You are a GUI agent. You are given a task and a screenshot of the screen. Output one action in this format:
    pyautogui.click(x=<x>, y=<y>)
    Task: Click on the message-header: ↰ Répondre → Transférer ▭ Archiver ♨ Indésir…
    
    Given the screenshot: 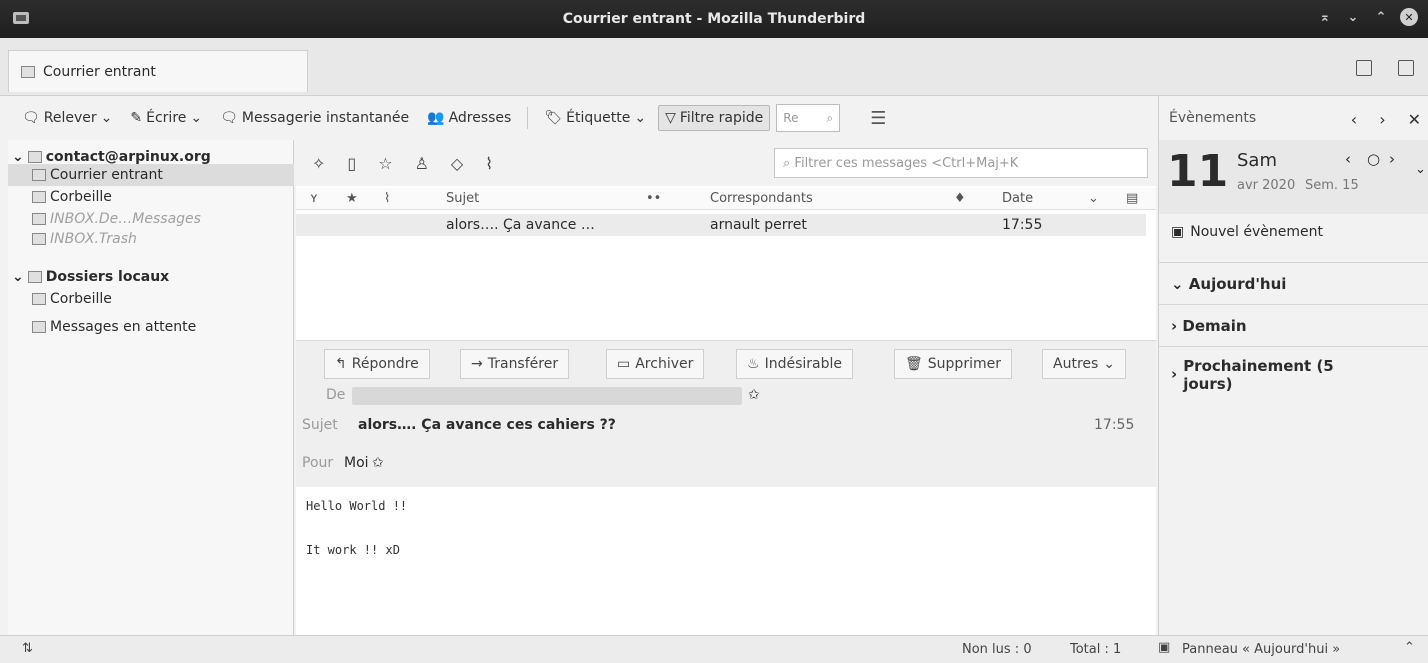 What is the action you would take?
    pyautogui.click(x=726, y=414)
    